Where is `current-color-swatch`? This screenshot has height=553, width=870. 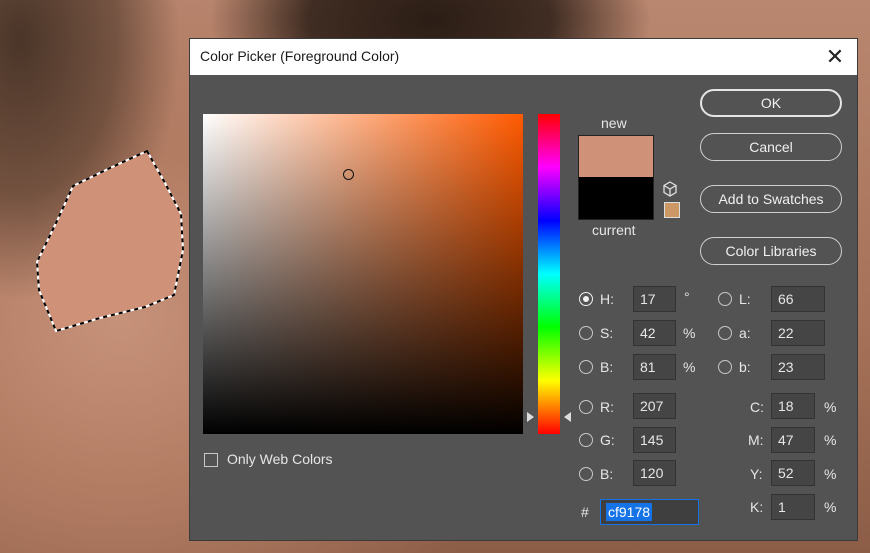
current-color-swatch is located at coordinates (616, 198).